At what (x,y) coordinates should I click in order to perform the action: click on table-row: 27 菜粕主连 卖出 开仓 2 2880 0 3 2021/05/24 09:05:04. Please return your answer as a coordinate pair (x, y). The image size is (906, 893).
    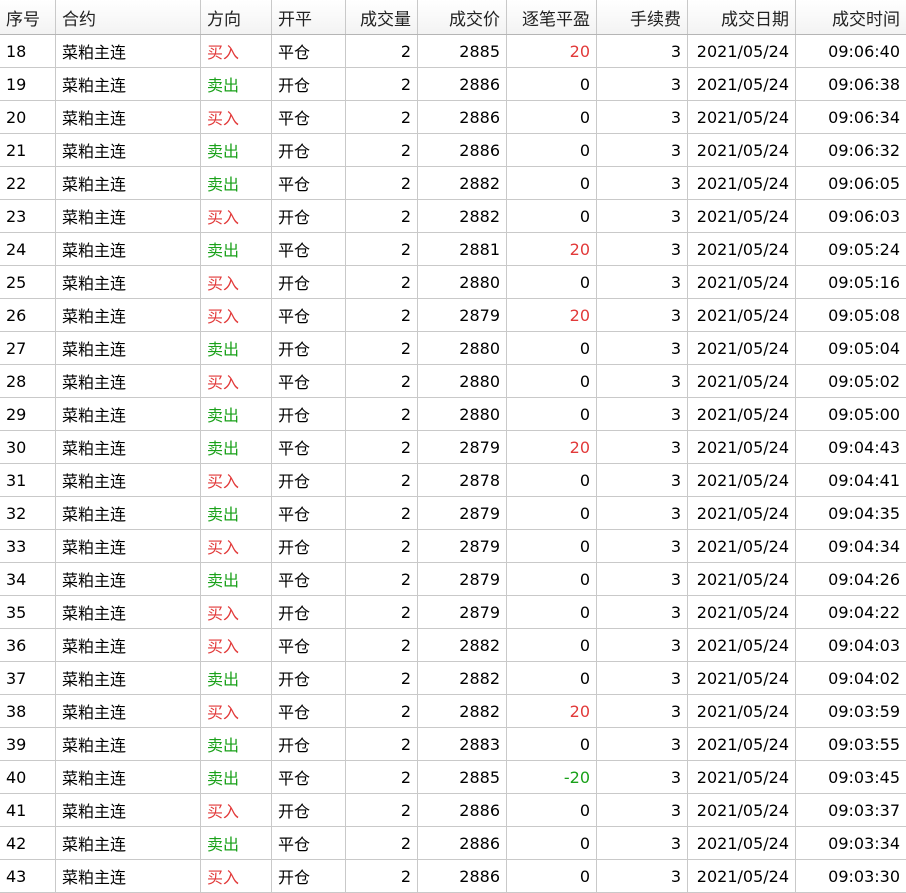
    Looking at the image, I should click on (453, 348).